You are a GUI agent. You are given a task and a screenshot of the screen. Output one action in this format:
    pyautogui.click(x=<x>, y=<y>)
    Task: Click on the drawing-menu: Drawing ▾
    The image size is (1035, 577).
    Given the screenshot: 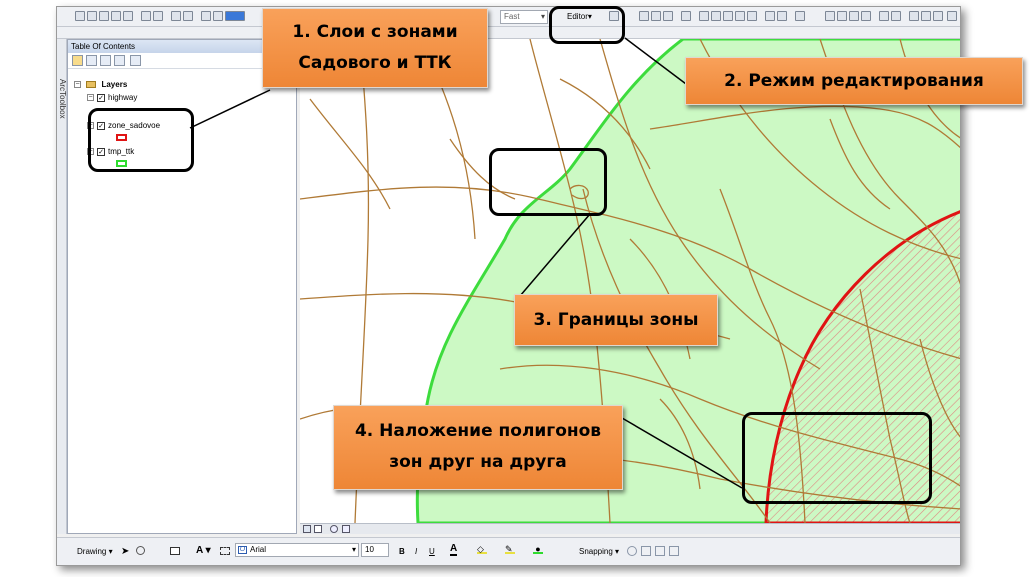 What is the action you would take?
    pyautogui.click(x=95, y=551)
    